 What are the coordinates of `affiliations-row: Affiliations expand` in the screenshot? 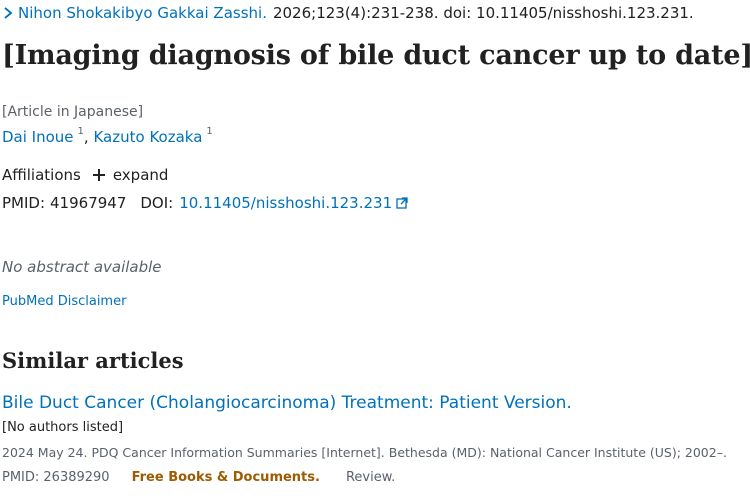 It's located at (85, 175).